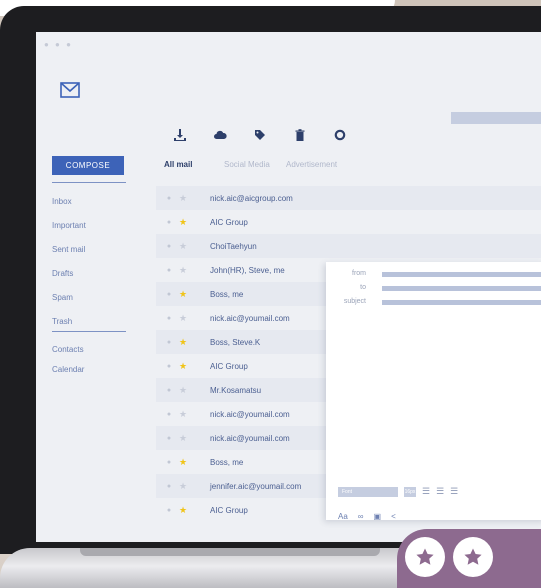  What do you see at coordinates (496, 118) in the screenshot?
I see `search-input` at bounding box center [496, 118].